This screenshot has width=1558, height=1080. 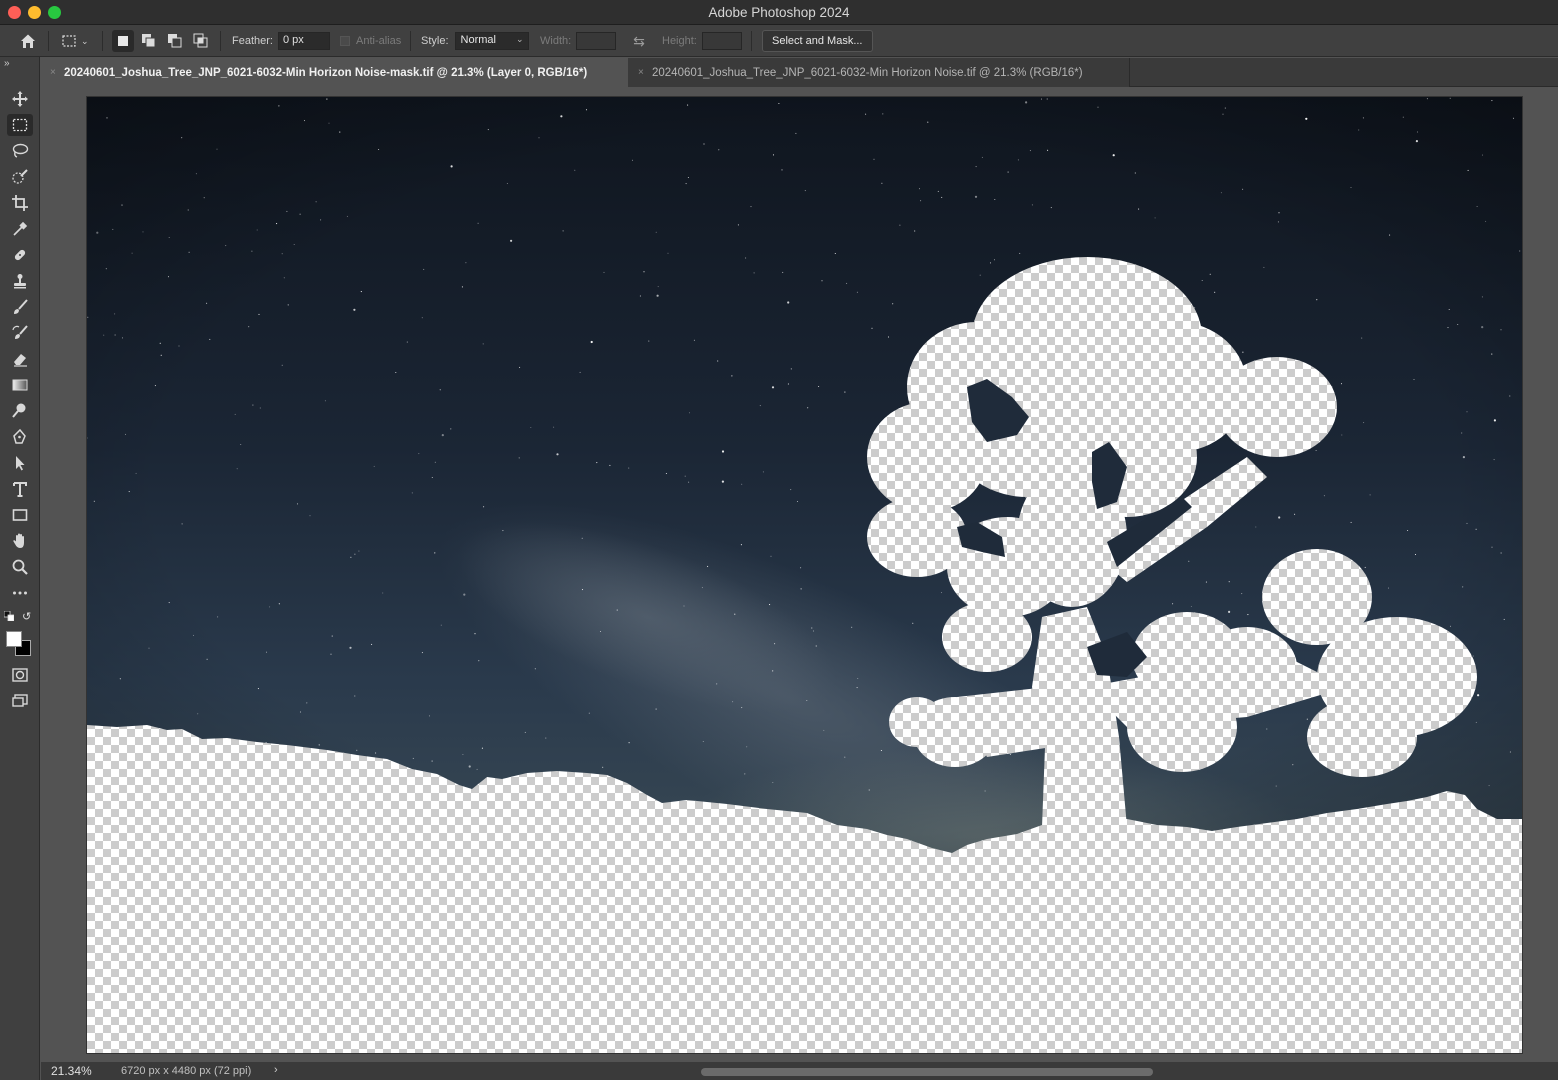 I want to click on brush-tool-icon, so click(x=20, y=307).